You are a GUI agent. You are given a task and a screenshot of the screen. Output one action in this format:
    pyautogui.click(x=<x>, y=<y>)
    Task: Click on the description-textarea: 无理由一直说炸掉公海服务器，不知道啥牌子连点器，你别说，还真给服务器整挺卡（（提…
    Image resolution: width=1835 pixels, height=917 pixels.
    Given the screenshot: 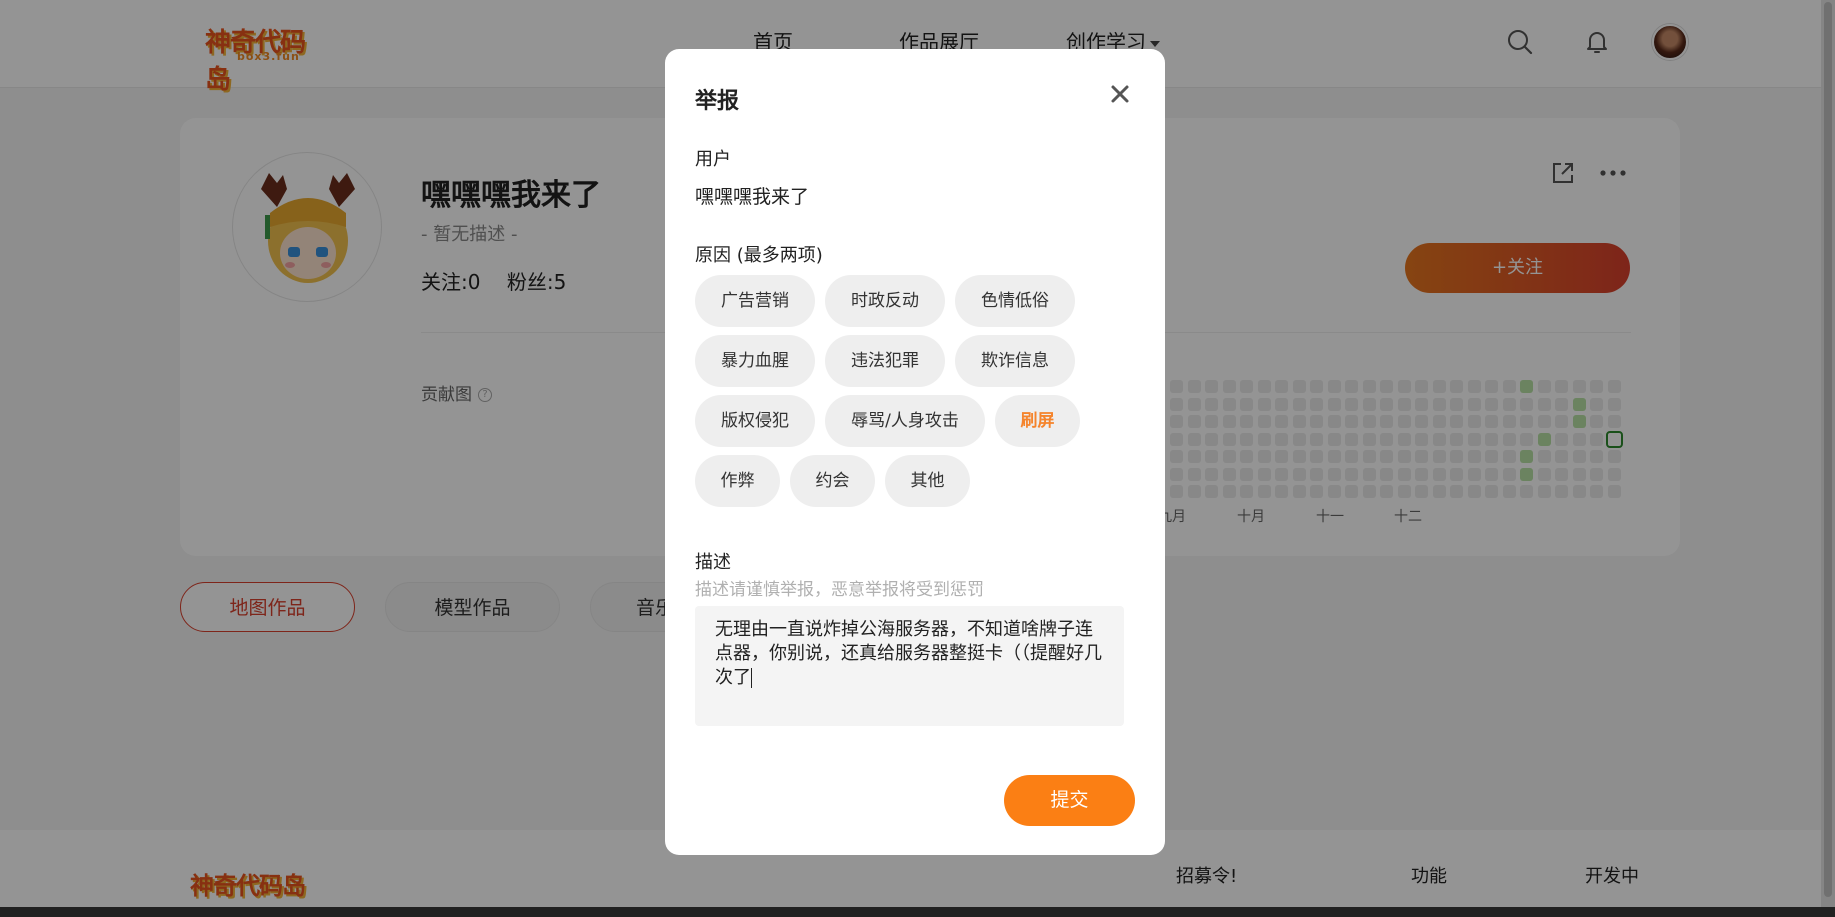 What is the action you would take?
    pyautogui.click(x=909, y=666)
    